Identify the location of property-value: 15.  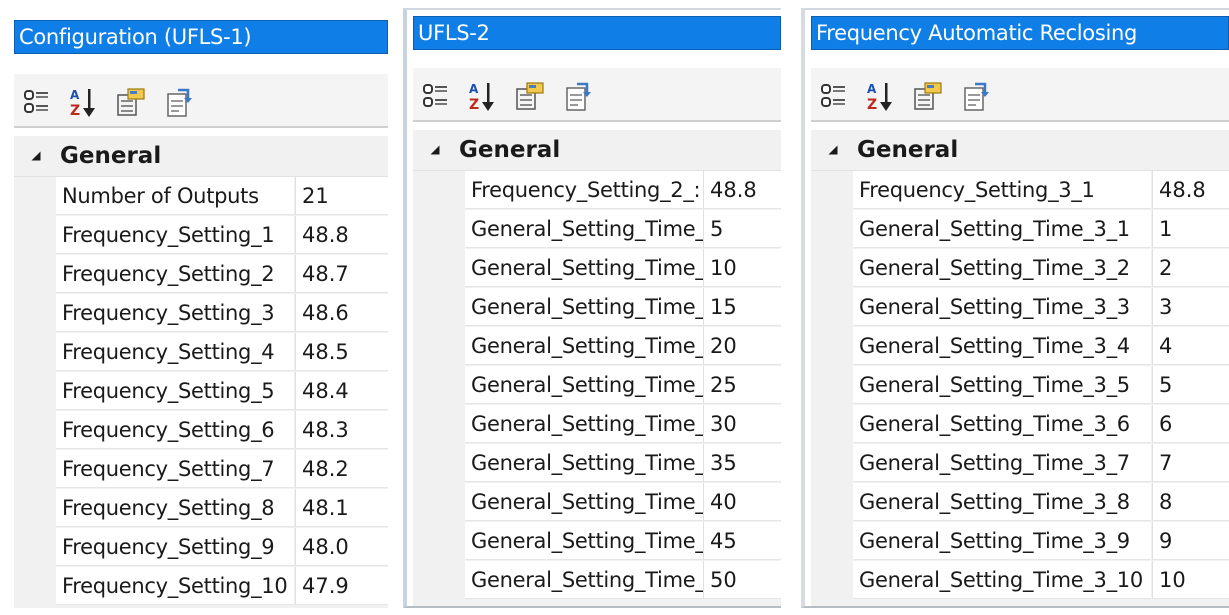
(742, 307).